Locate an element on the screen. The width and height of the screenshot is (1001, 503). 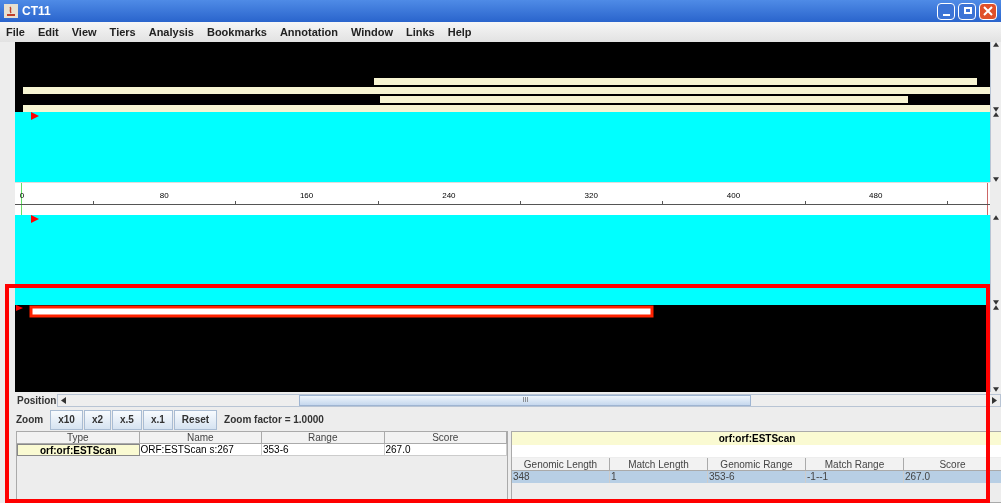
scroll-up-icon is located at coordinates (996, 217).